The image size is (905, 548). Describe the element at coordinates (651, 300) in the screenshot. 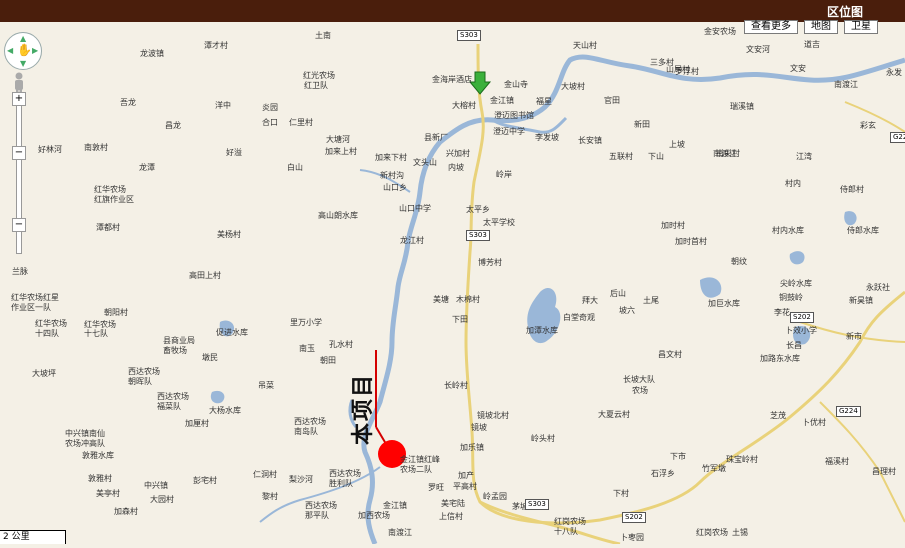

I see `place-label: 土尾` at that location.